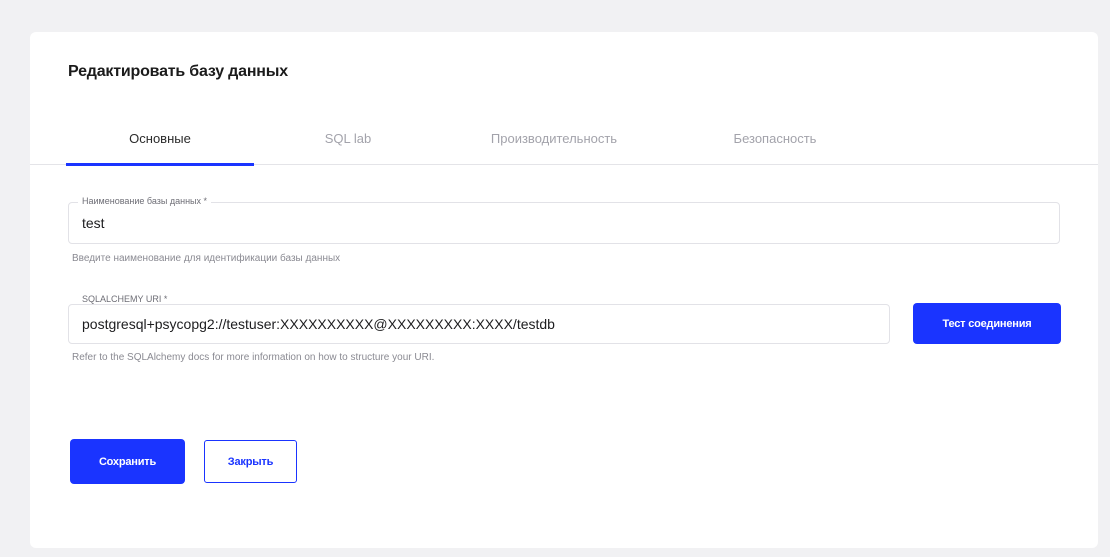 The image size is (1110, 557). I want to click on tab-security: Безопасность, so click(775, 147).